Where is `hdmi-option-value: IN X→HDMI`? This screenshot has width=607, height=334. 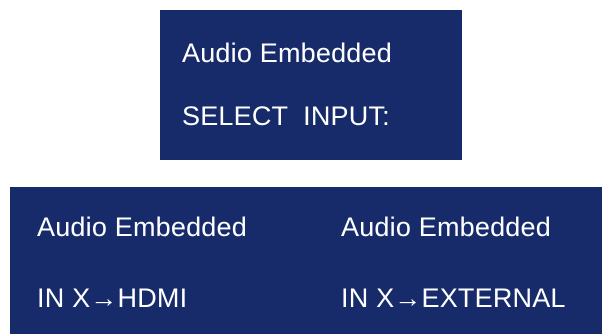
hdmi-option-value: IN X→HDMI is located at coordinates (112, 298).